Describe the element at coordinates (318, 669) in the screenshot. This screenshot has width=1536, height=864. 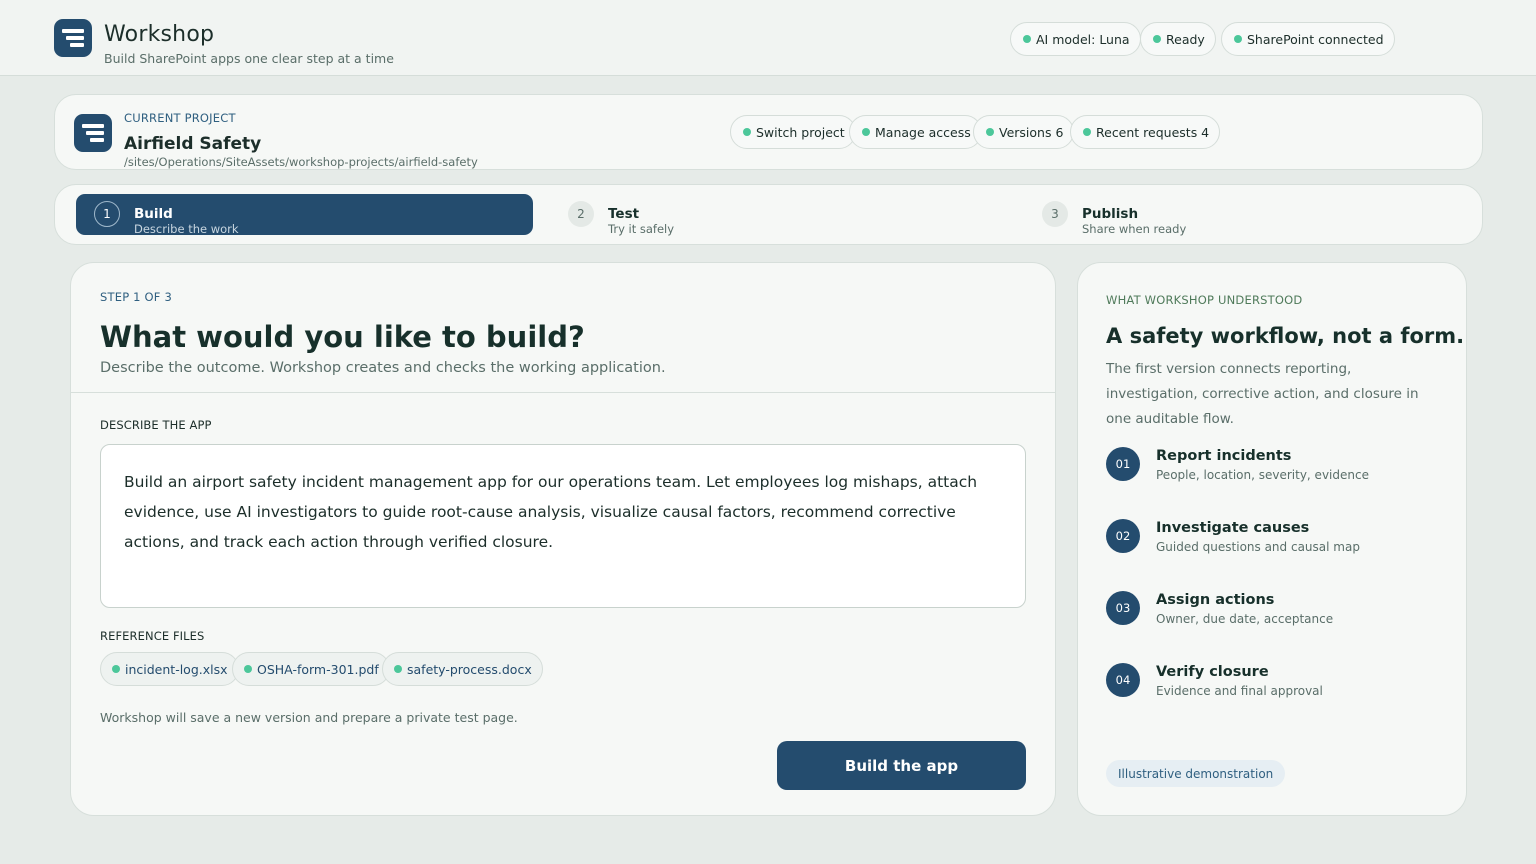
I see `file-chip-label: OSHA-form-301.pdf` at that location.